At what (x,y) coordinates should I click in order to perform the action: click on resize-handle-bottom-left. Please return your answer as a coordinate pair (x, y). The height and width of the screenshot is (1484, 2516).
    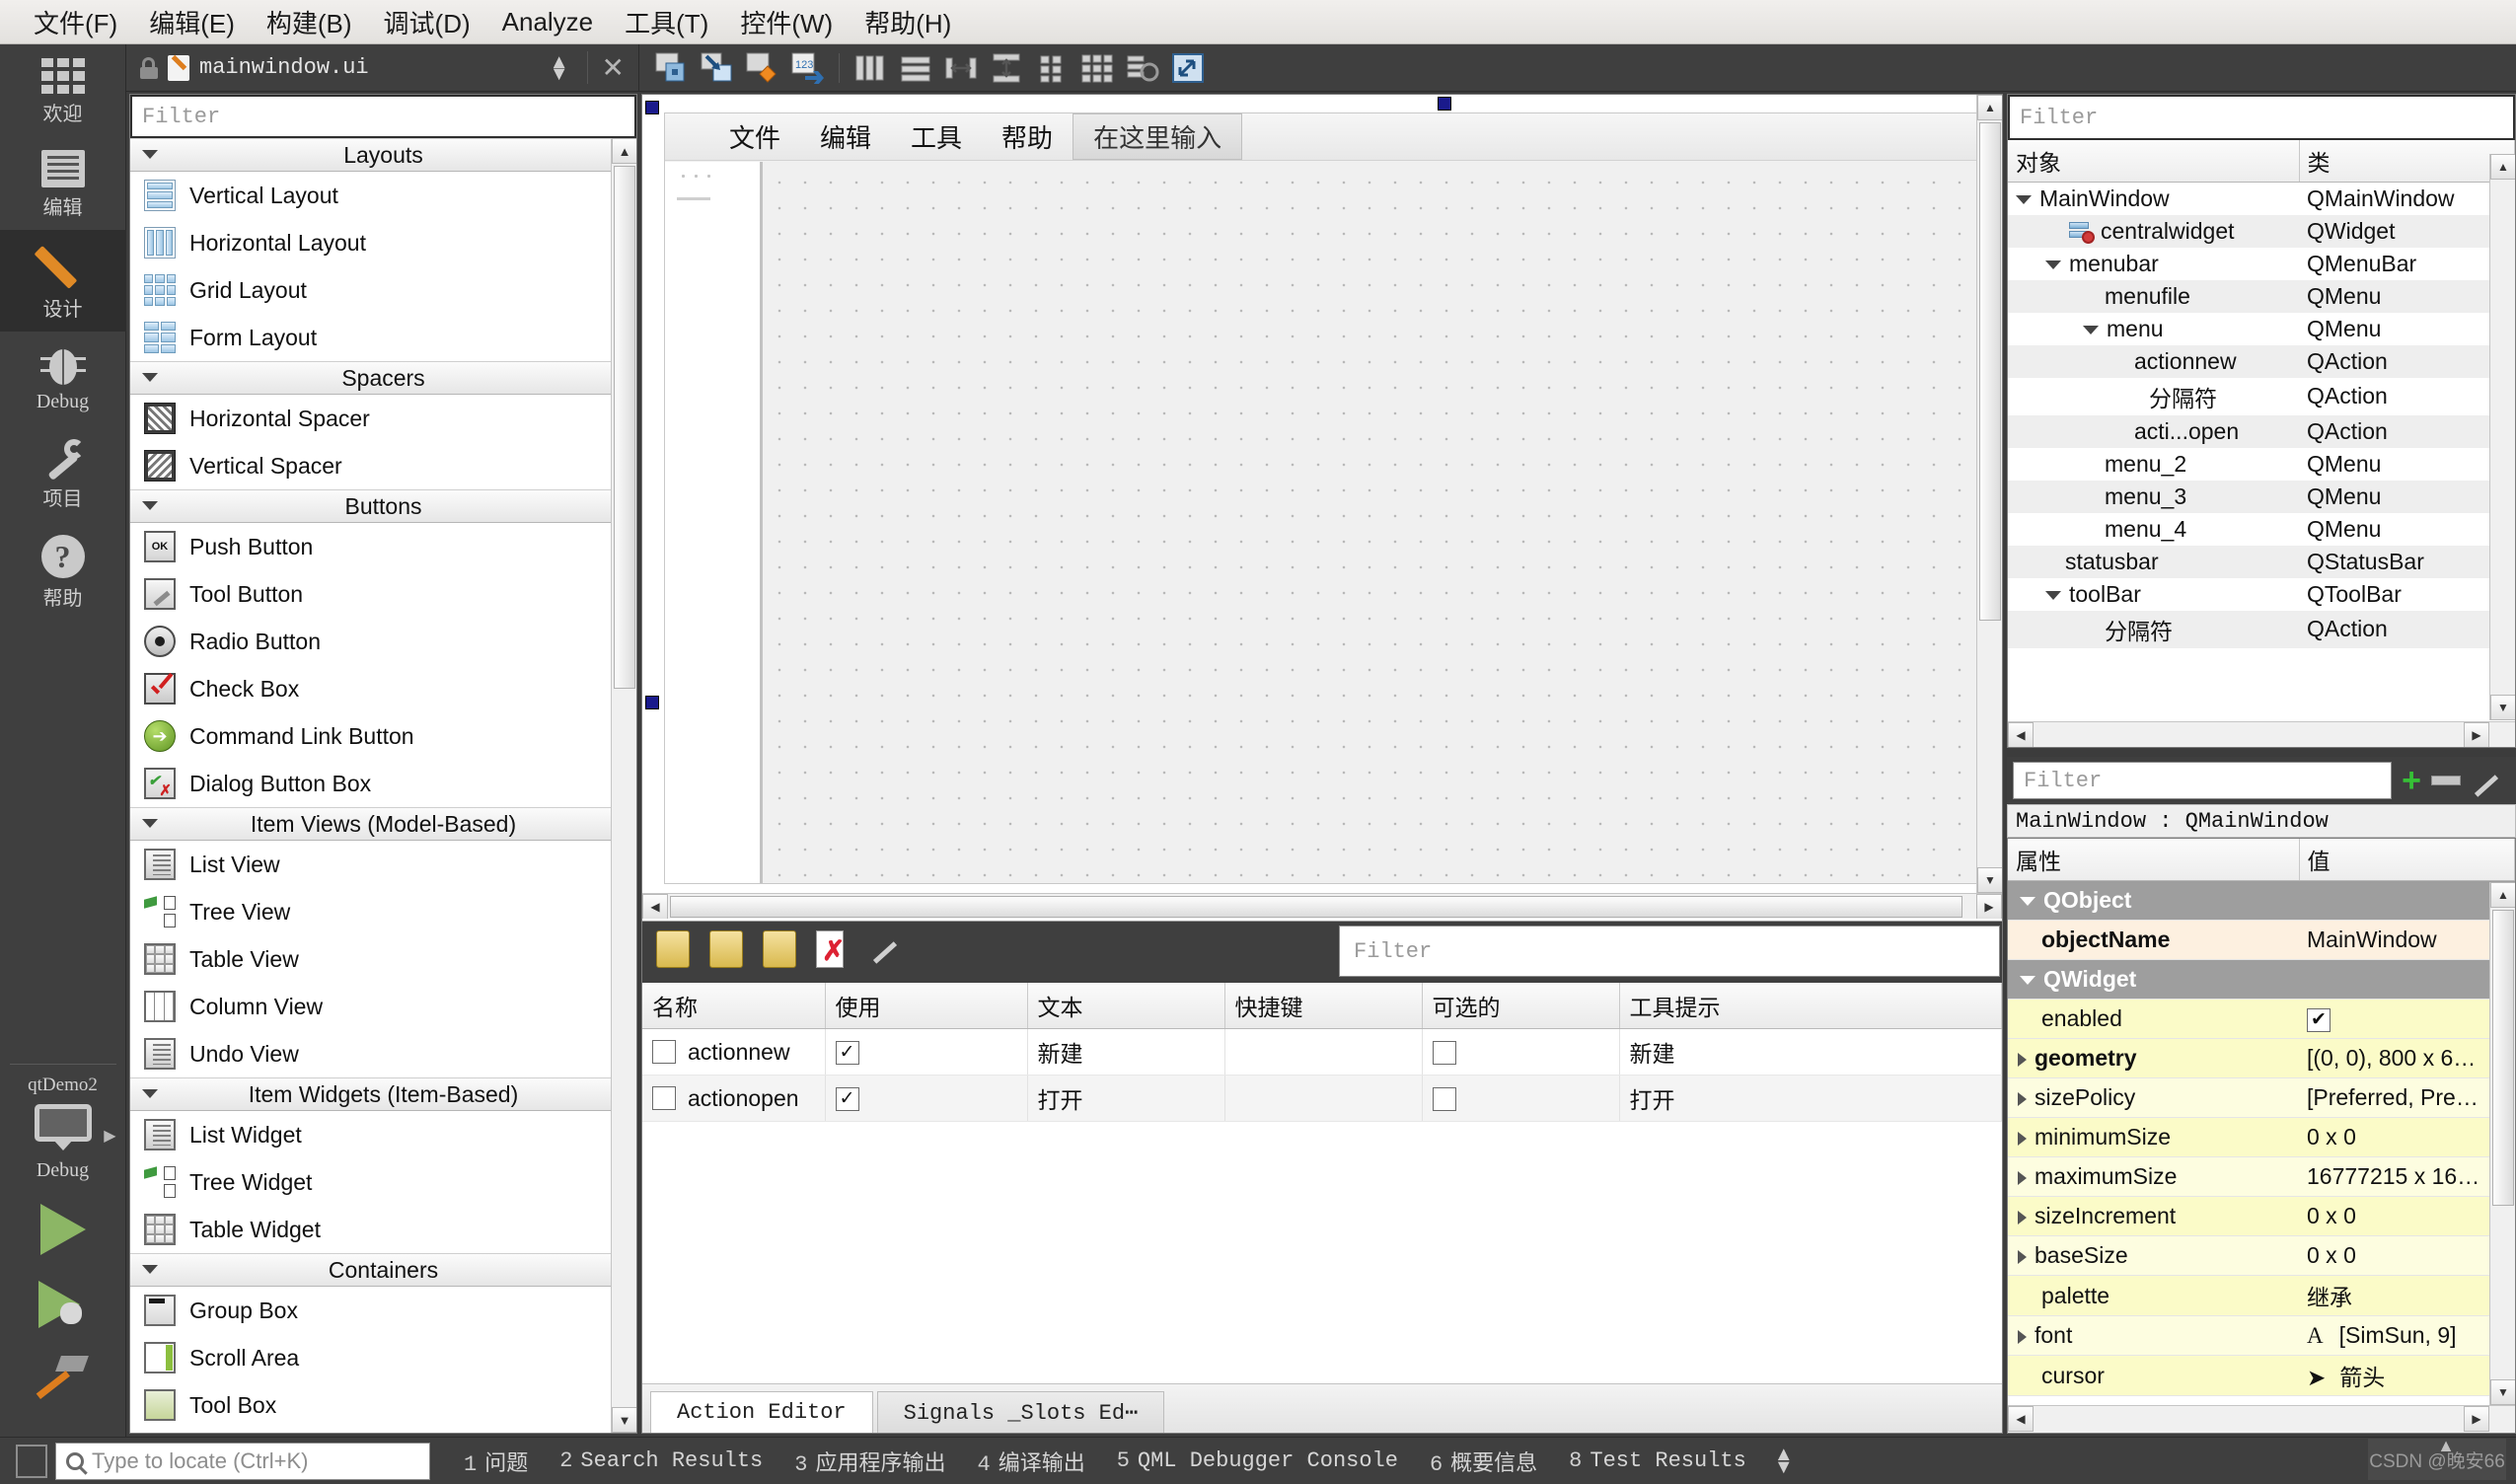
    Looking at the image, I should click on (652, 702).